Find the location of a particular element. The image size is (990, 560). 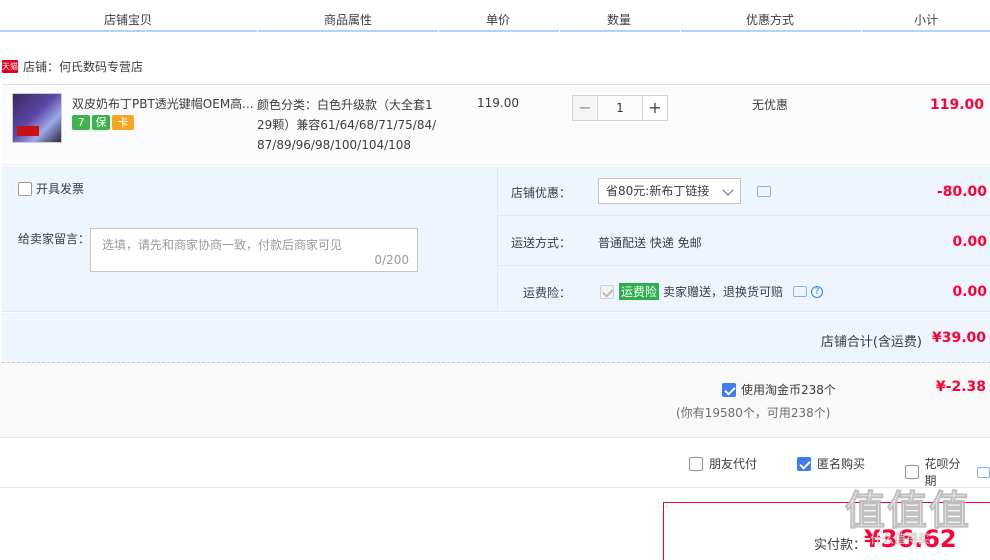

quantity-input: 1 is located at coordinates (620, 108).